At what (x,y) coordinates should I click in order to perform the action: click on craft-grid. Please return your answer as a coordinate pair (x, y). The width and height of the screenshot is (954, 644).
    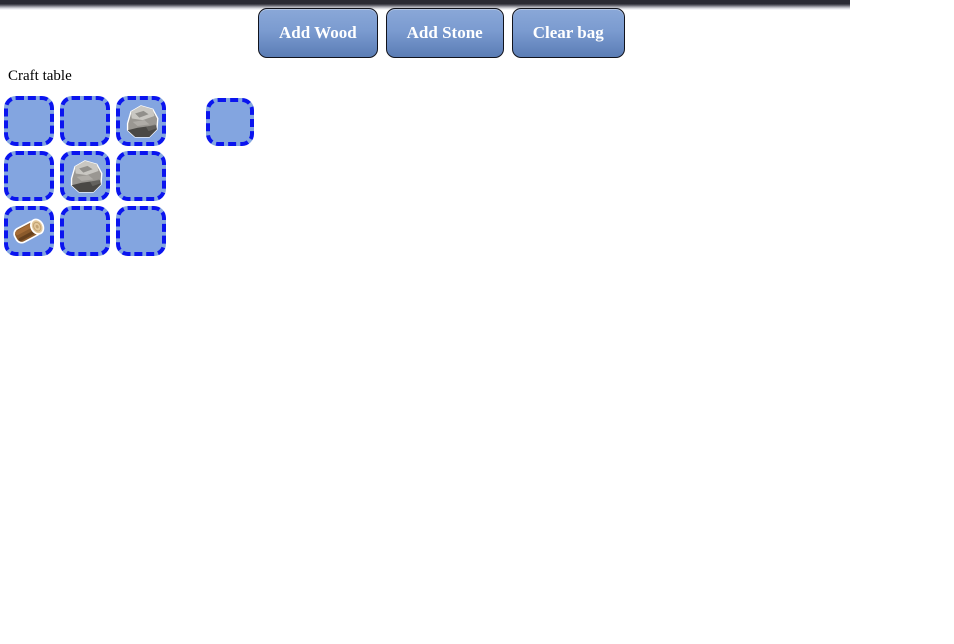
    Looking at the image, I should click on (85, 176).